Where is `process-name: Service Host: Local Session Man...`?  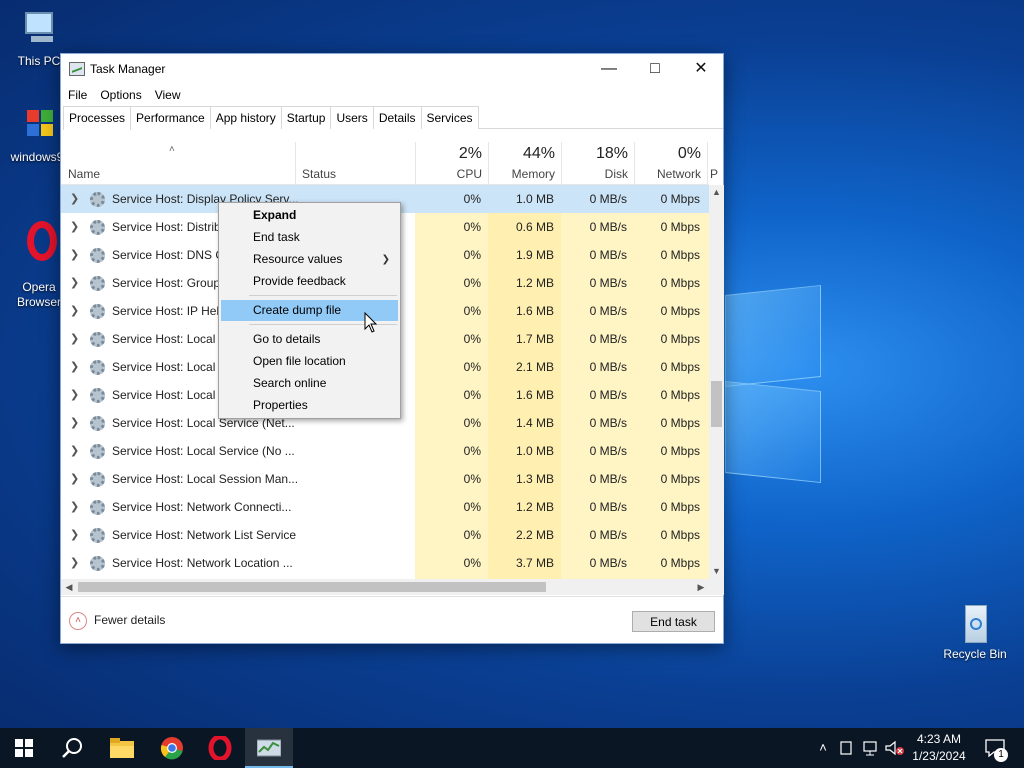
process-name: Service Host: Local Session Man... is located at coordinates (205, 479).